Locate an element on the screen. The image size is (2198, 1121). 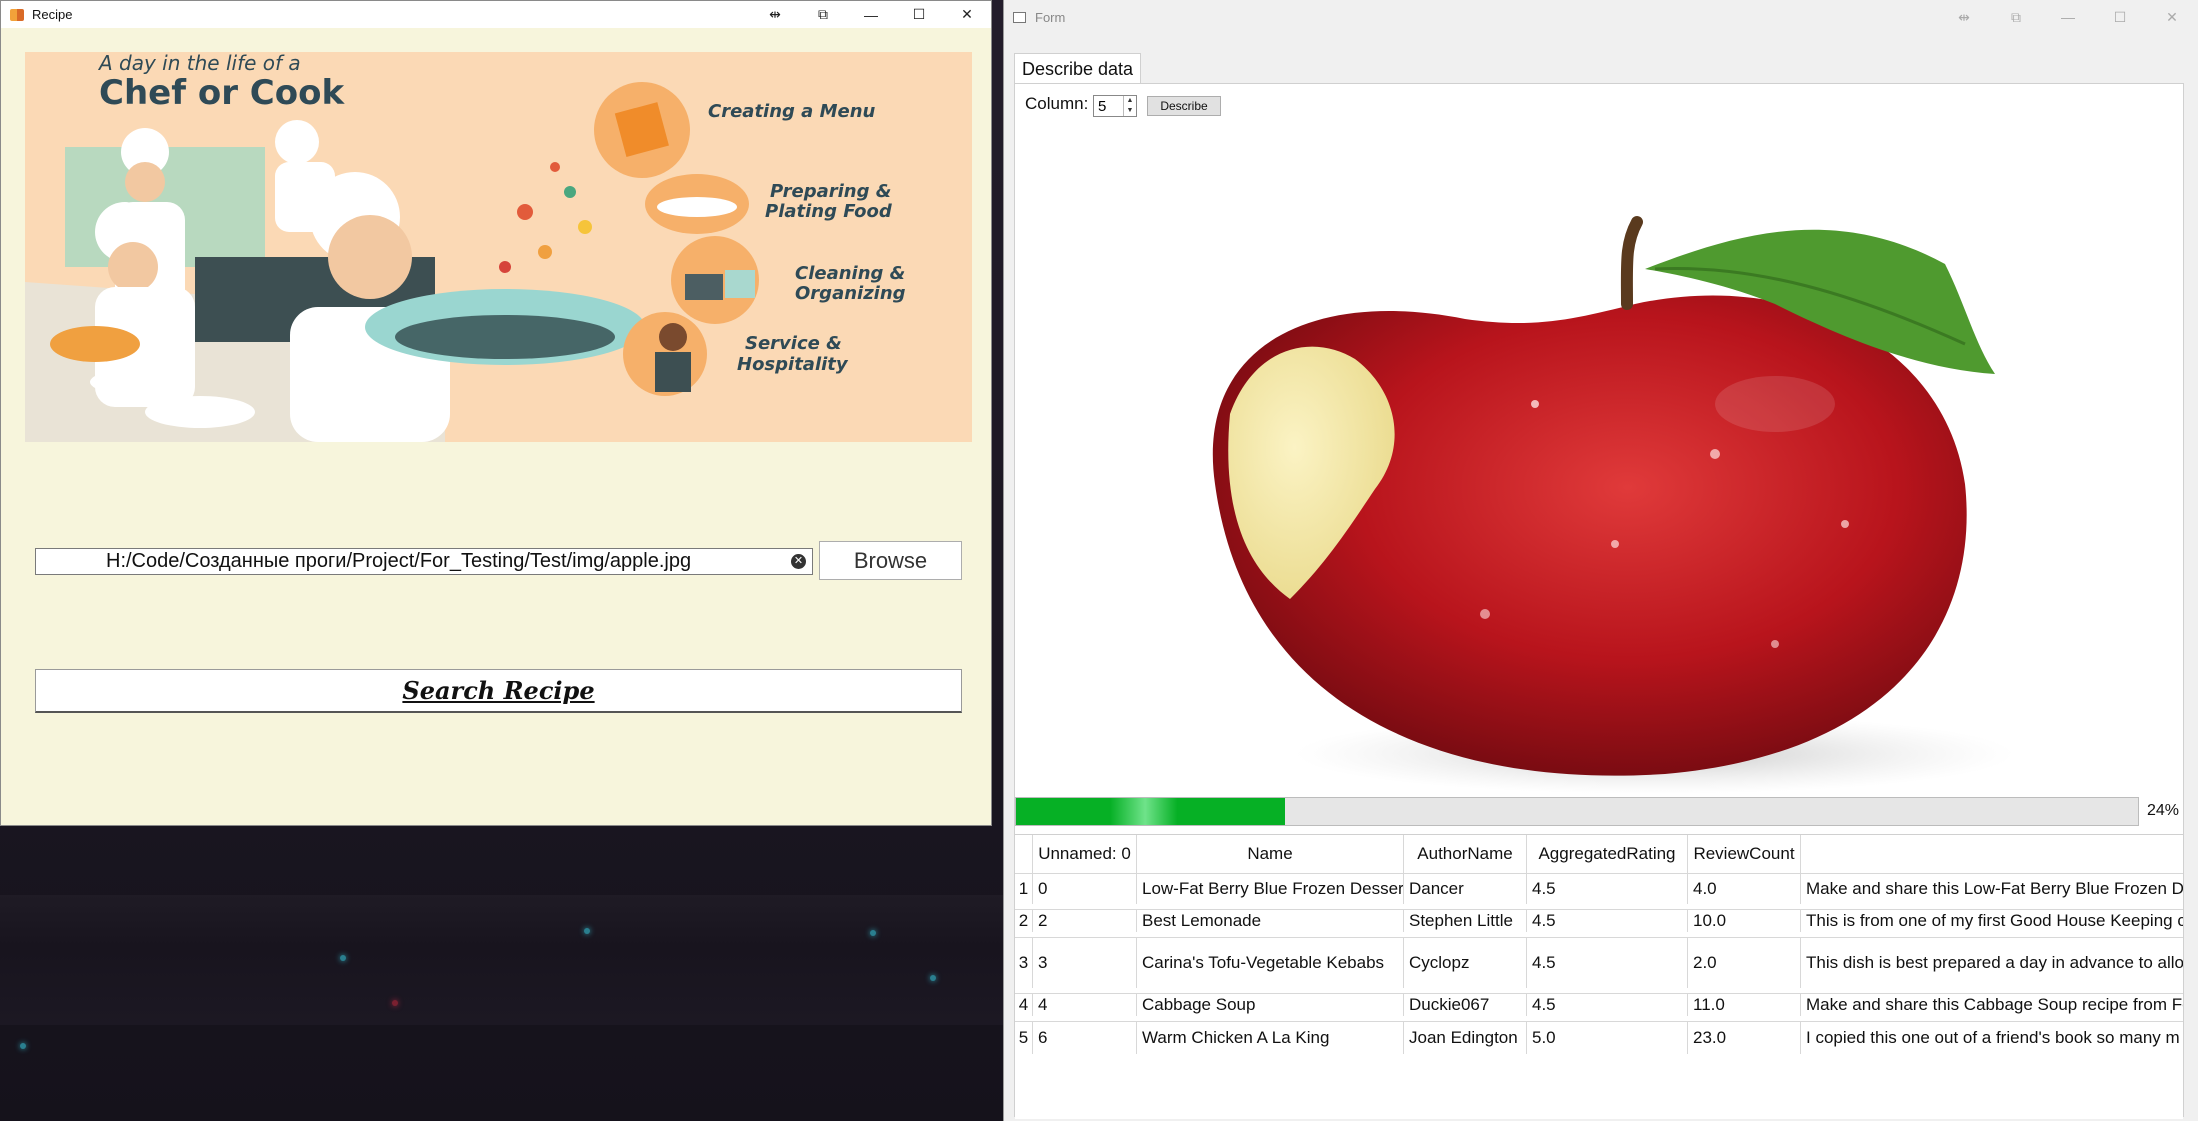
row-header: 4 is located at coordinates (1024, 1005).